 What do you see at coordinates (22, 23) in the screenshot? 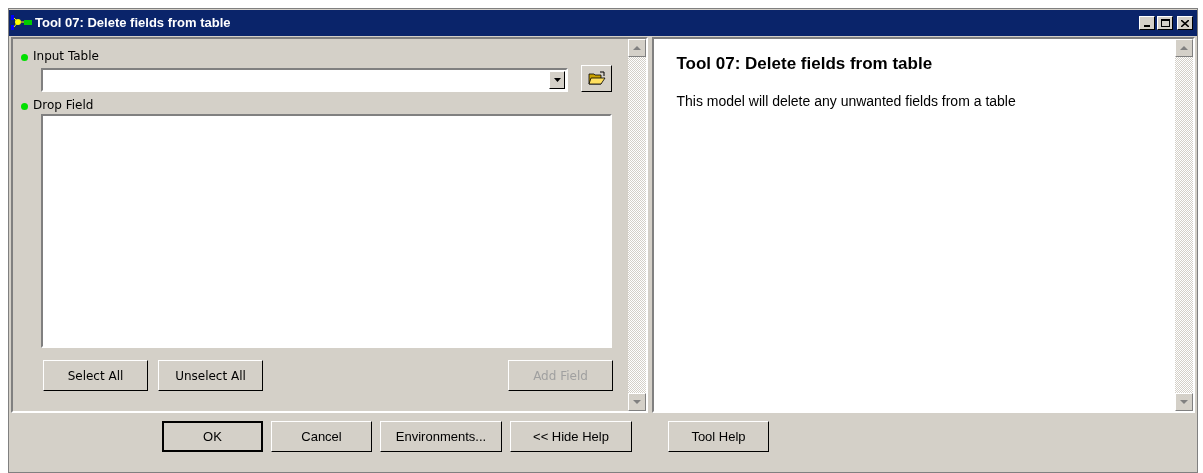
I see `model-icon` at bounding box center [22, 23].